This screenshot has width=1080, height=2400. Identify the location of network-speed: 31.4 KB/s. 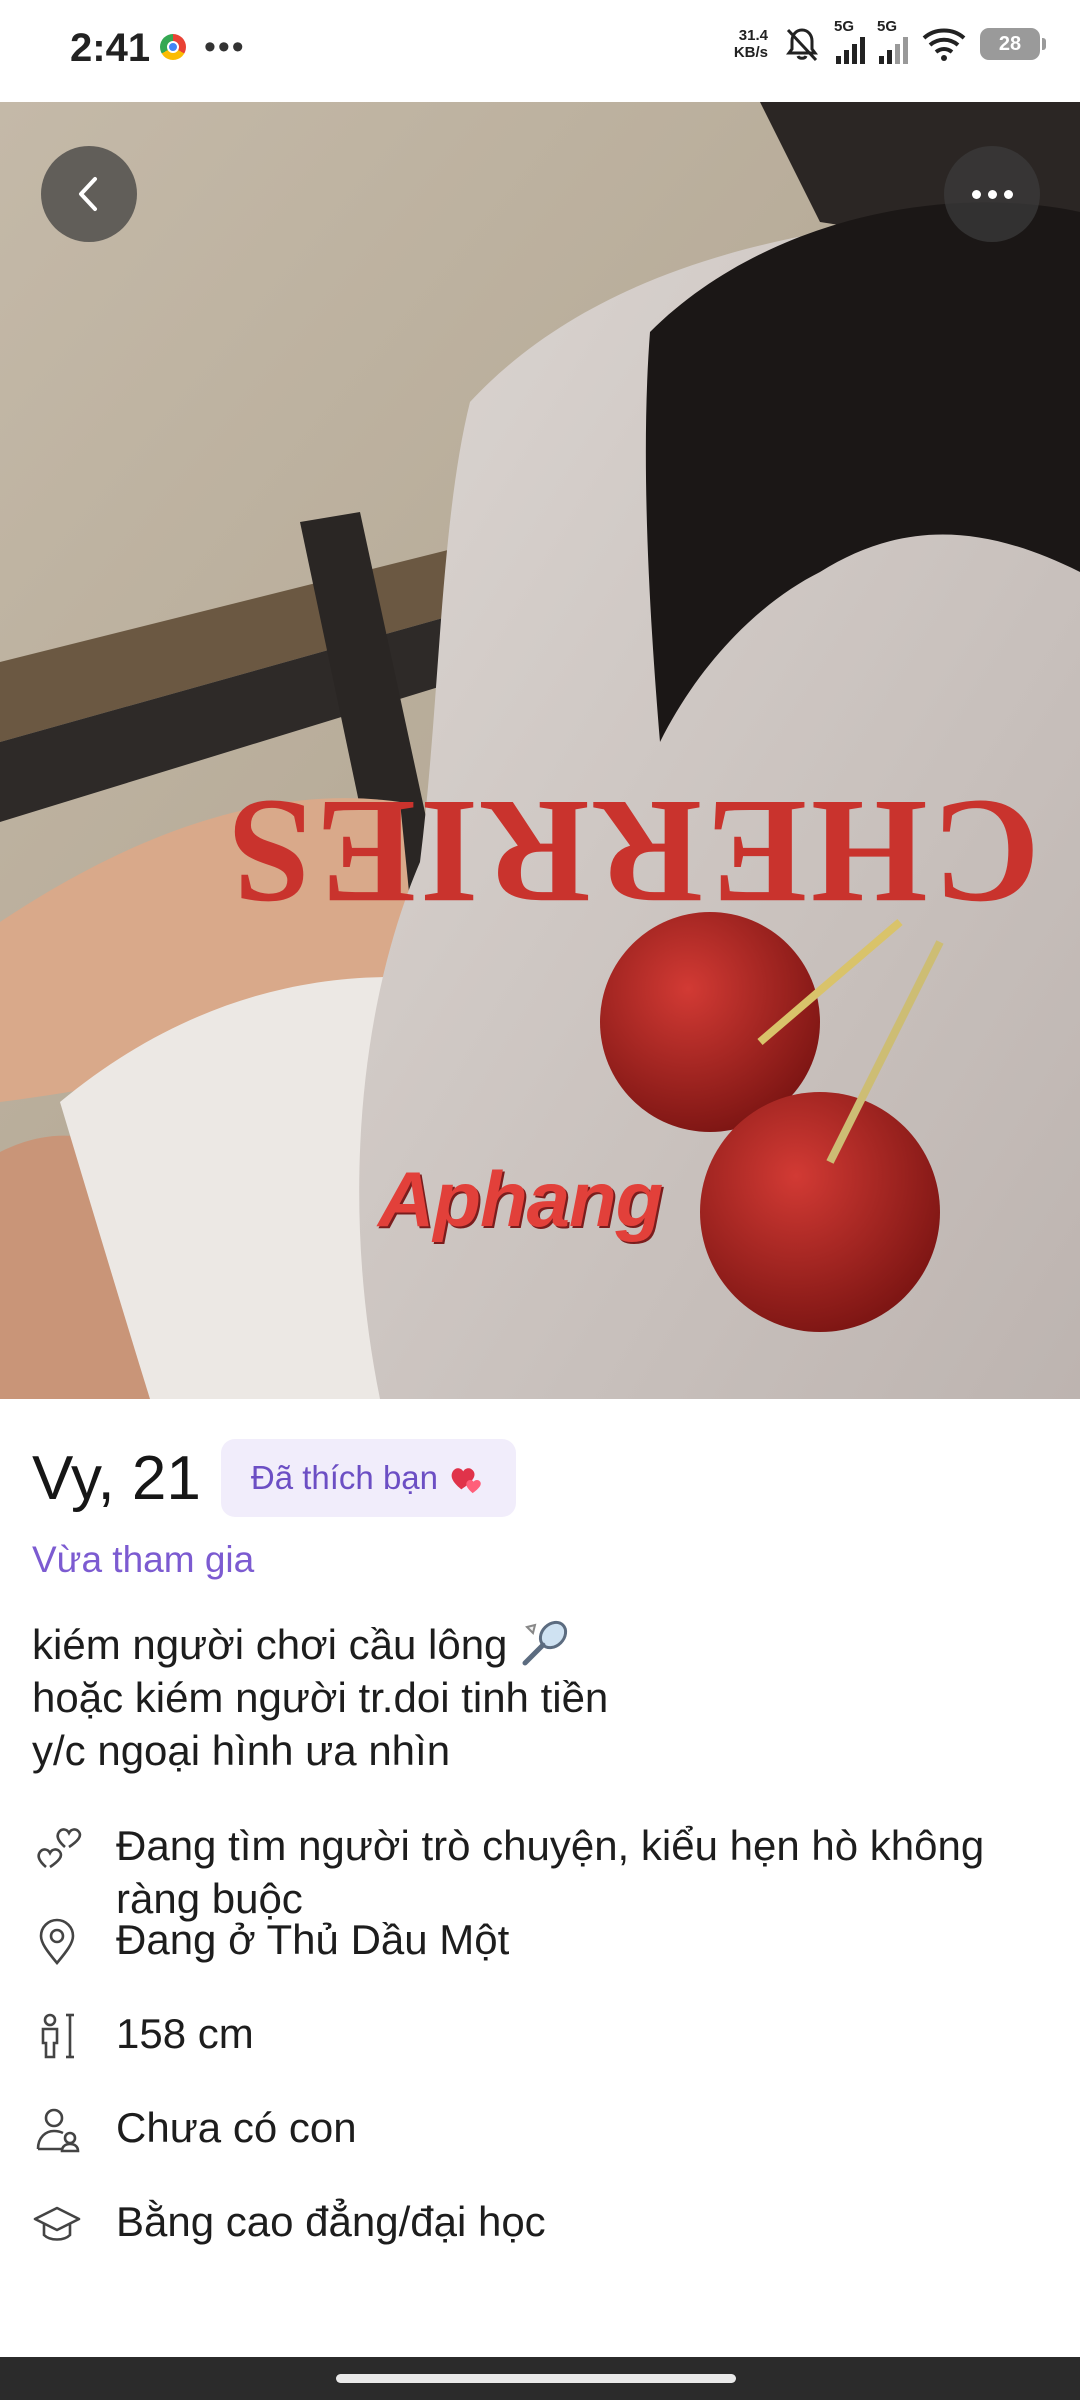
(751, 44).